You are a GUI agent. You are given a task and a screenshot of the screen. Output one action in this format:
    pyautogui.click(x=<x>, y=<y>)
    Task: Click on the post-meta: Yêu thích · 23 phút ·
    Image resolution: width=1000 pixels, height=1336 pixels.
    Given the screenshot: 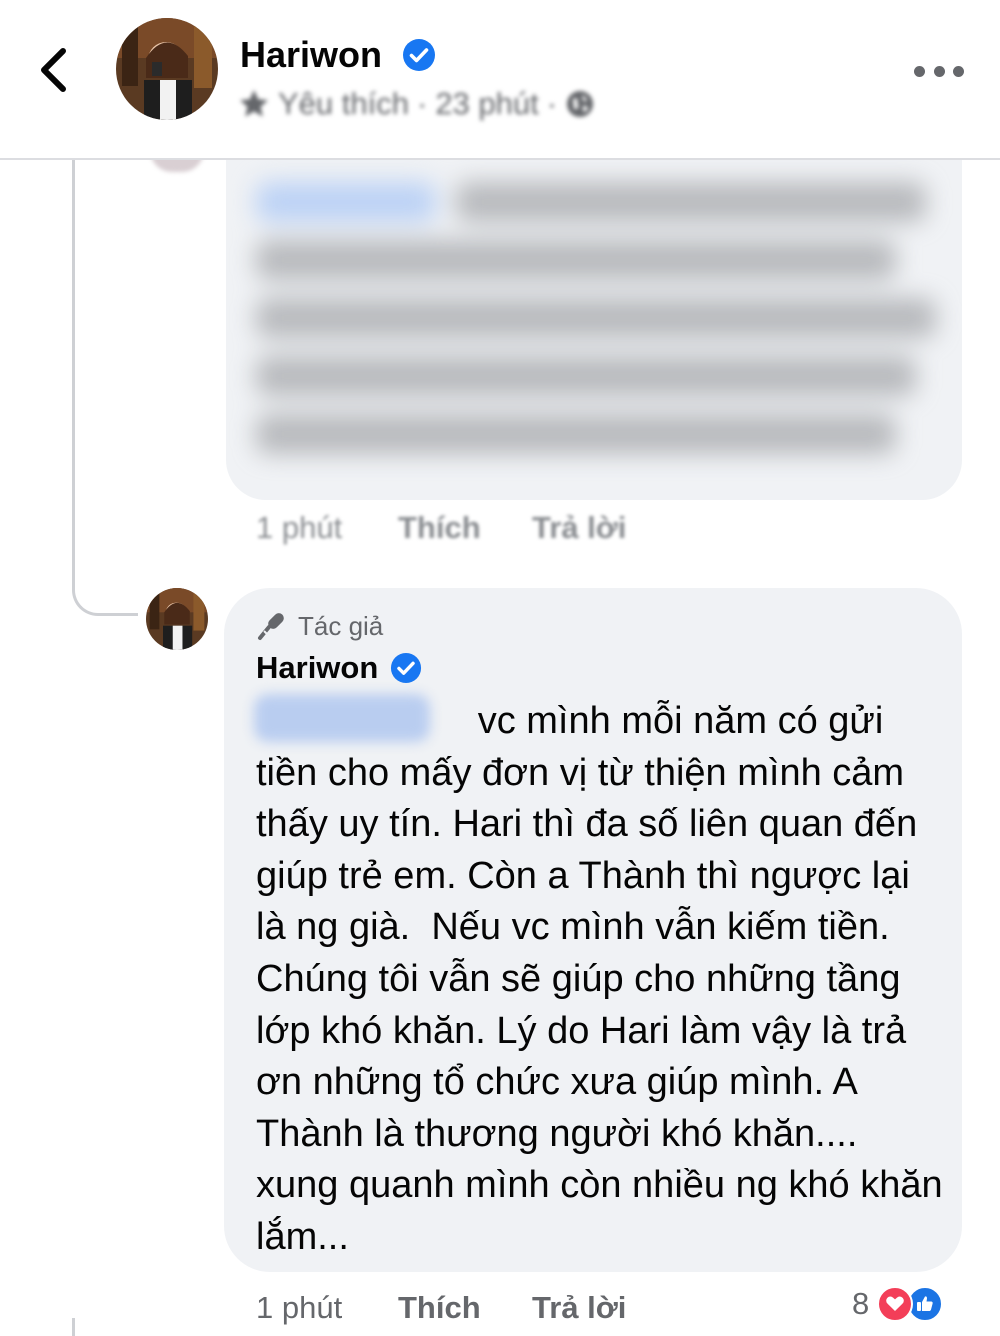 What is the action you would take?
    pyautogui.click(x=416, y=104)
    